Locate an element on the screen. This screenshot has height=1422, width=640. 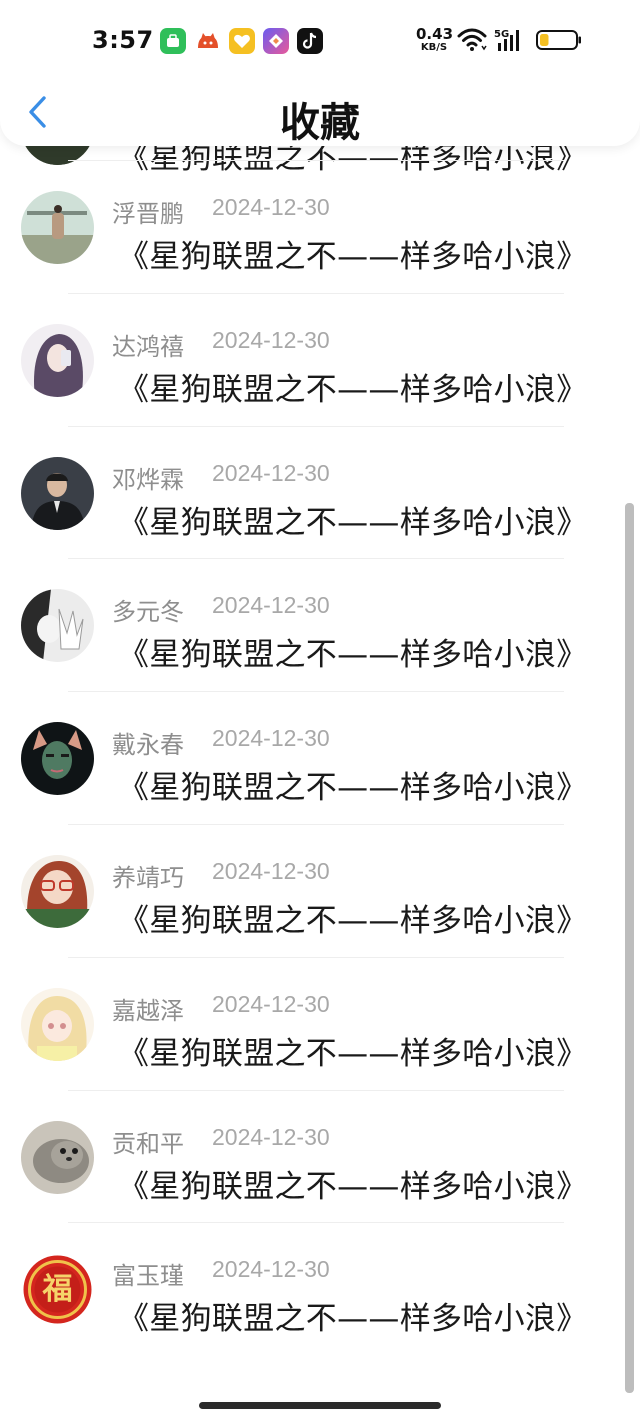
user-name: 嘉越泽 is located at coordinates (148, 1010).